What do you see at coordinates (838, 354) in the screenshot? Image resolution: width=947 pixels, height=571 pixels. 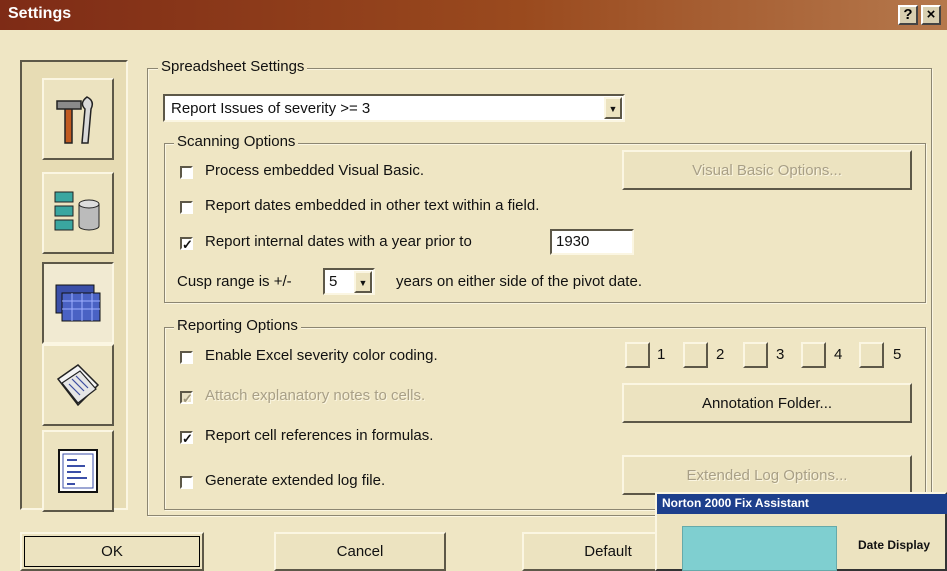 I see `severity-level-4: 4` at bounding box center [838, 354].